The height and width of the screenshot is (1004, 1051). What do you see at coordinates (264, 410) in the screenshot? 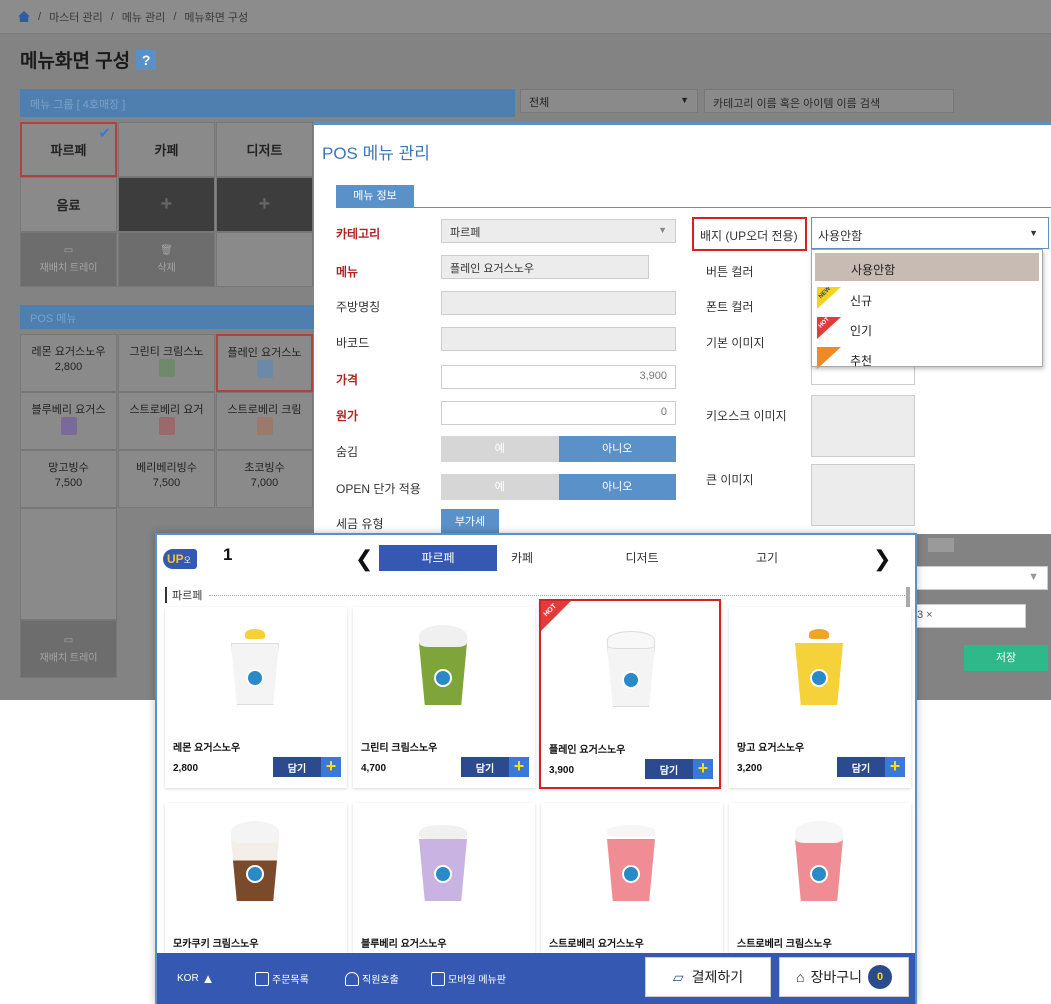
I see `pos-item-name: 스트로베리 크림` at bounding box center [264, 410].